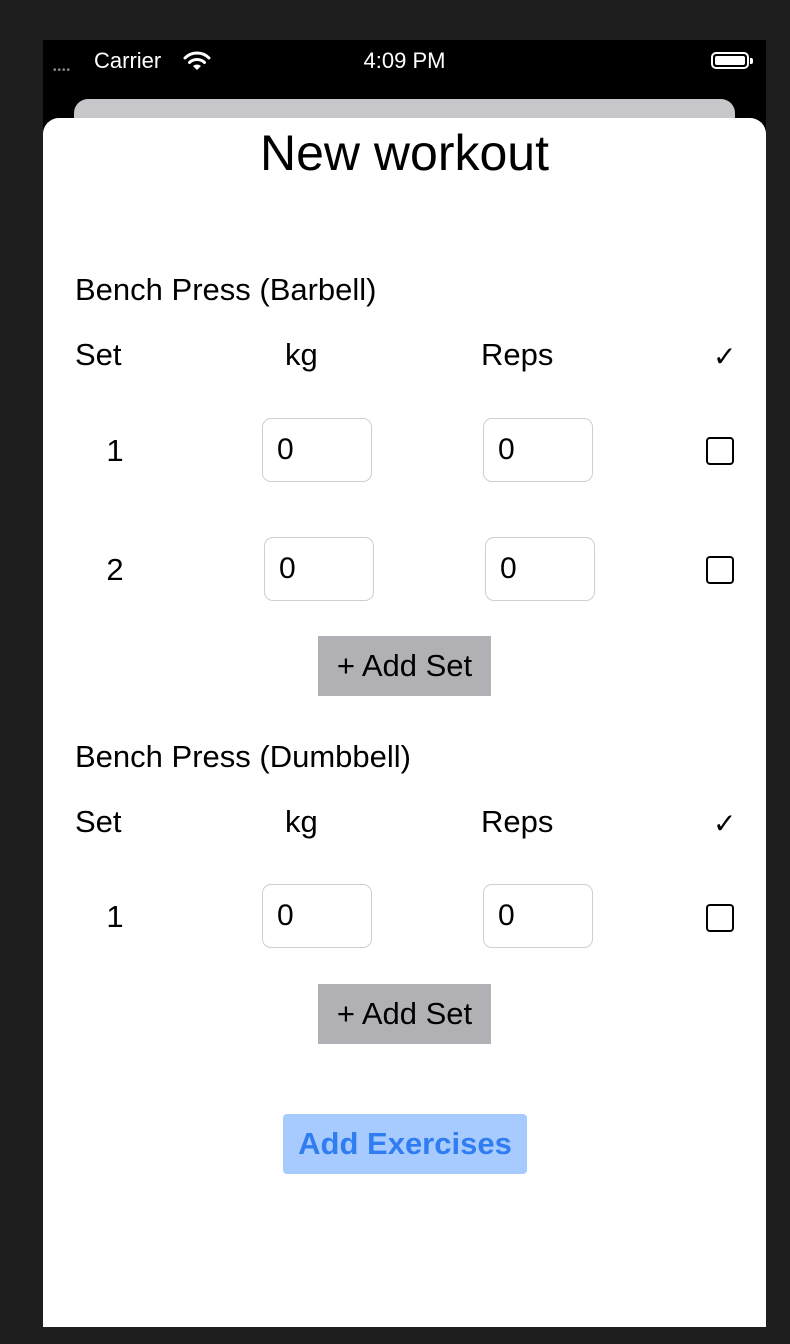  I want to click on battery-icon, so click(732, 60).